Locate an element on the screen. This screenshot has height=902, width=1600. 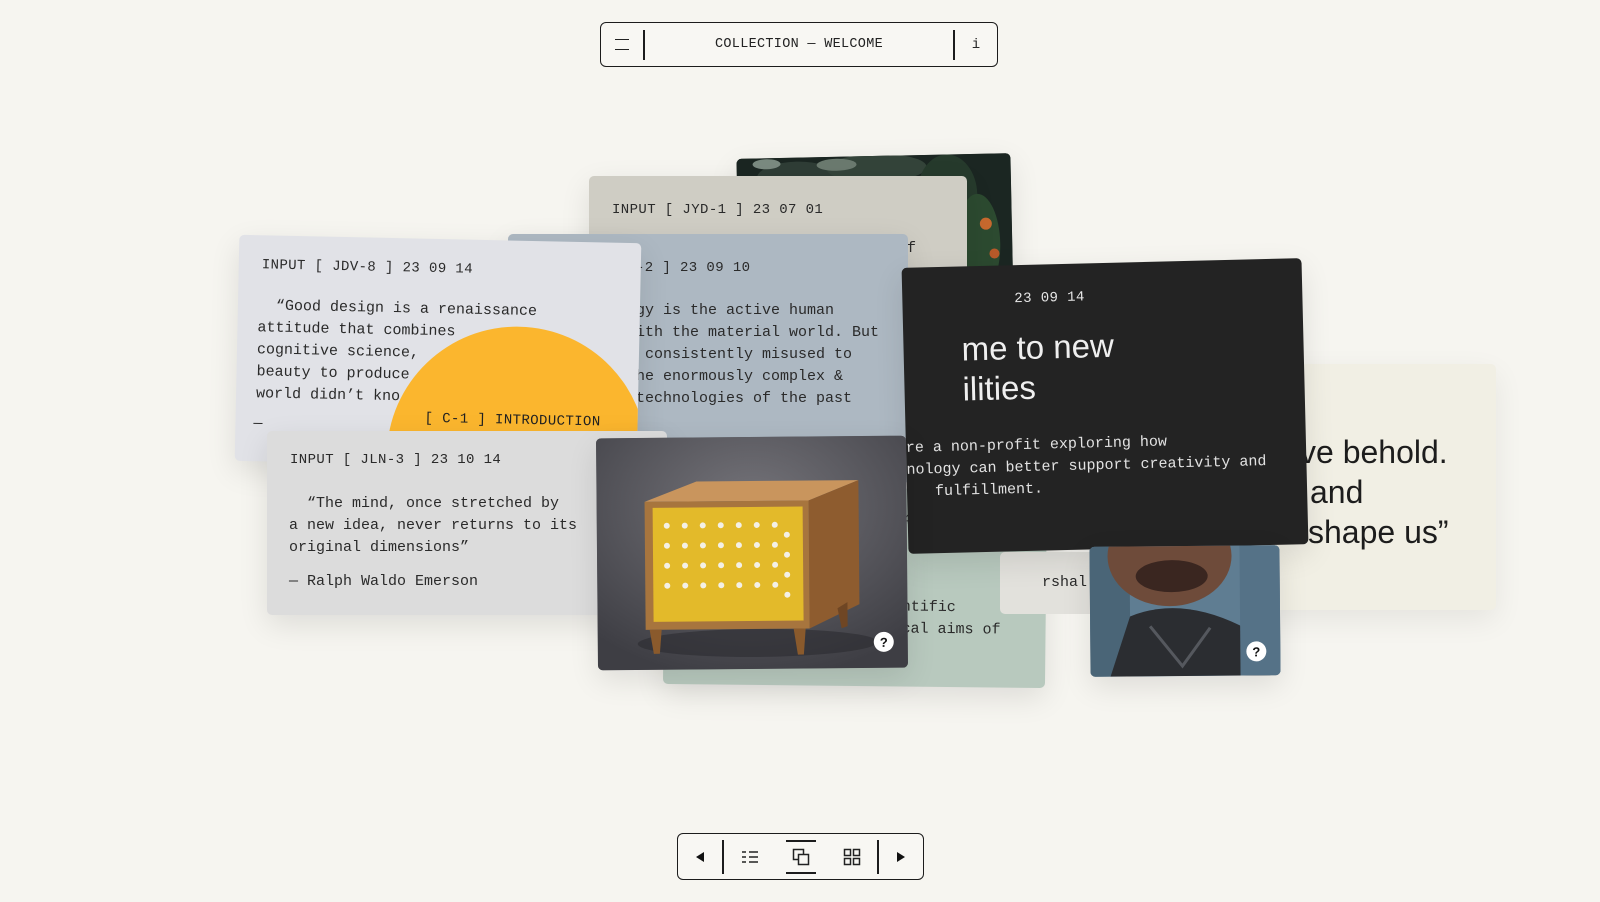
card-jdv-8-header: INPUT [ JDV-8 ] 23 09 14 is located at coordinates (367, 267).